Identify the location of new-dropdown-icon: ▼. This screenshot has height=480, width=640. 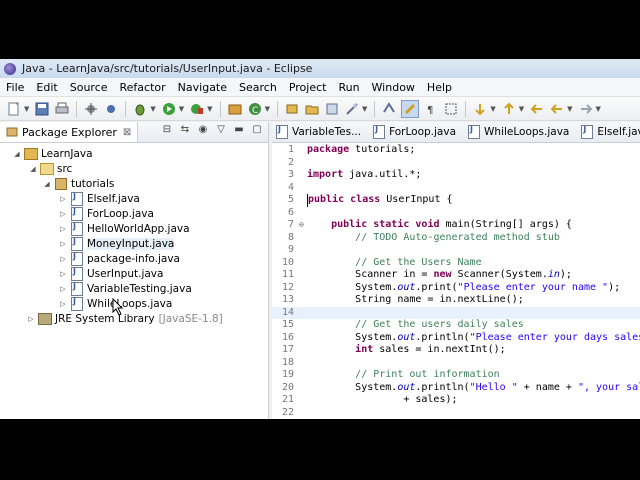
(26, 109).